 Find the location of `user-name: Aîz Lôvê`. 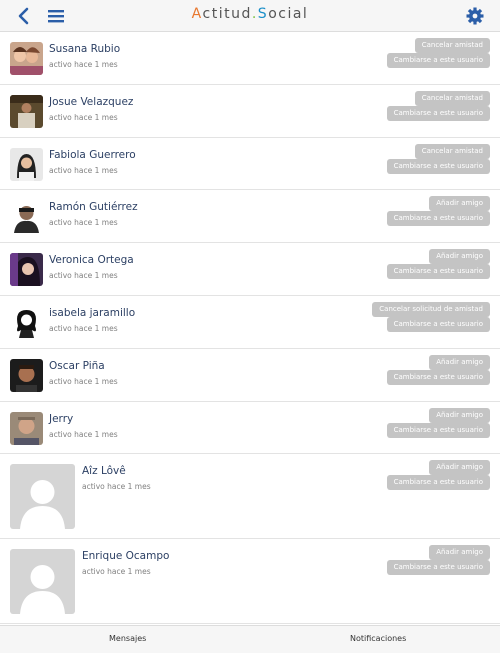

user-name: Aîz Lôvê is located at coordinates (104, 471).